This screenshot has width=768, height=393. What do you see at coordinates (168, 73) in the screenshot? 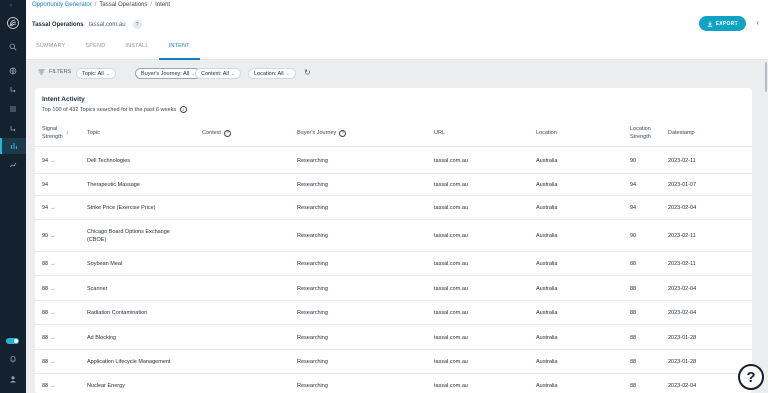
I see `buyers-journey-filter: Buyer's Journey: All ⌄` at bounding box center [168, 73].